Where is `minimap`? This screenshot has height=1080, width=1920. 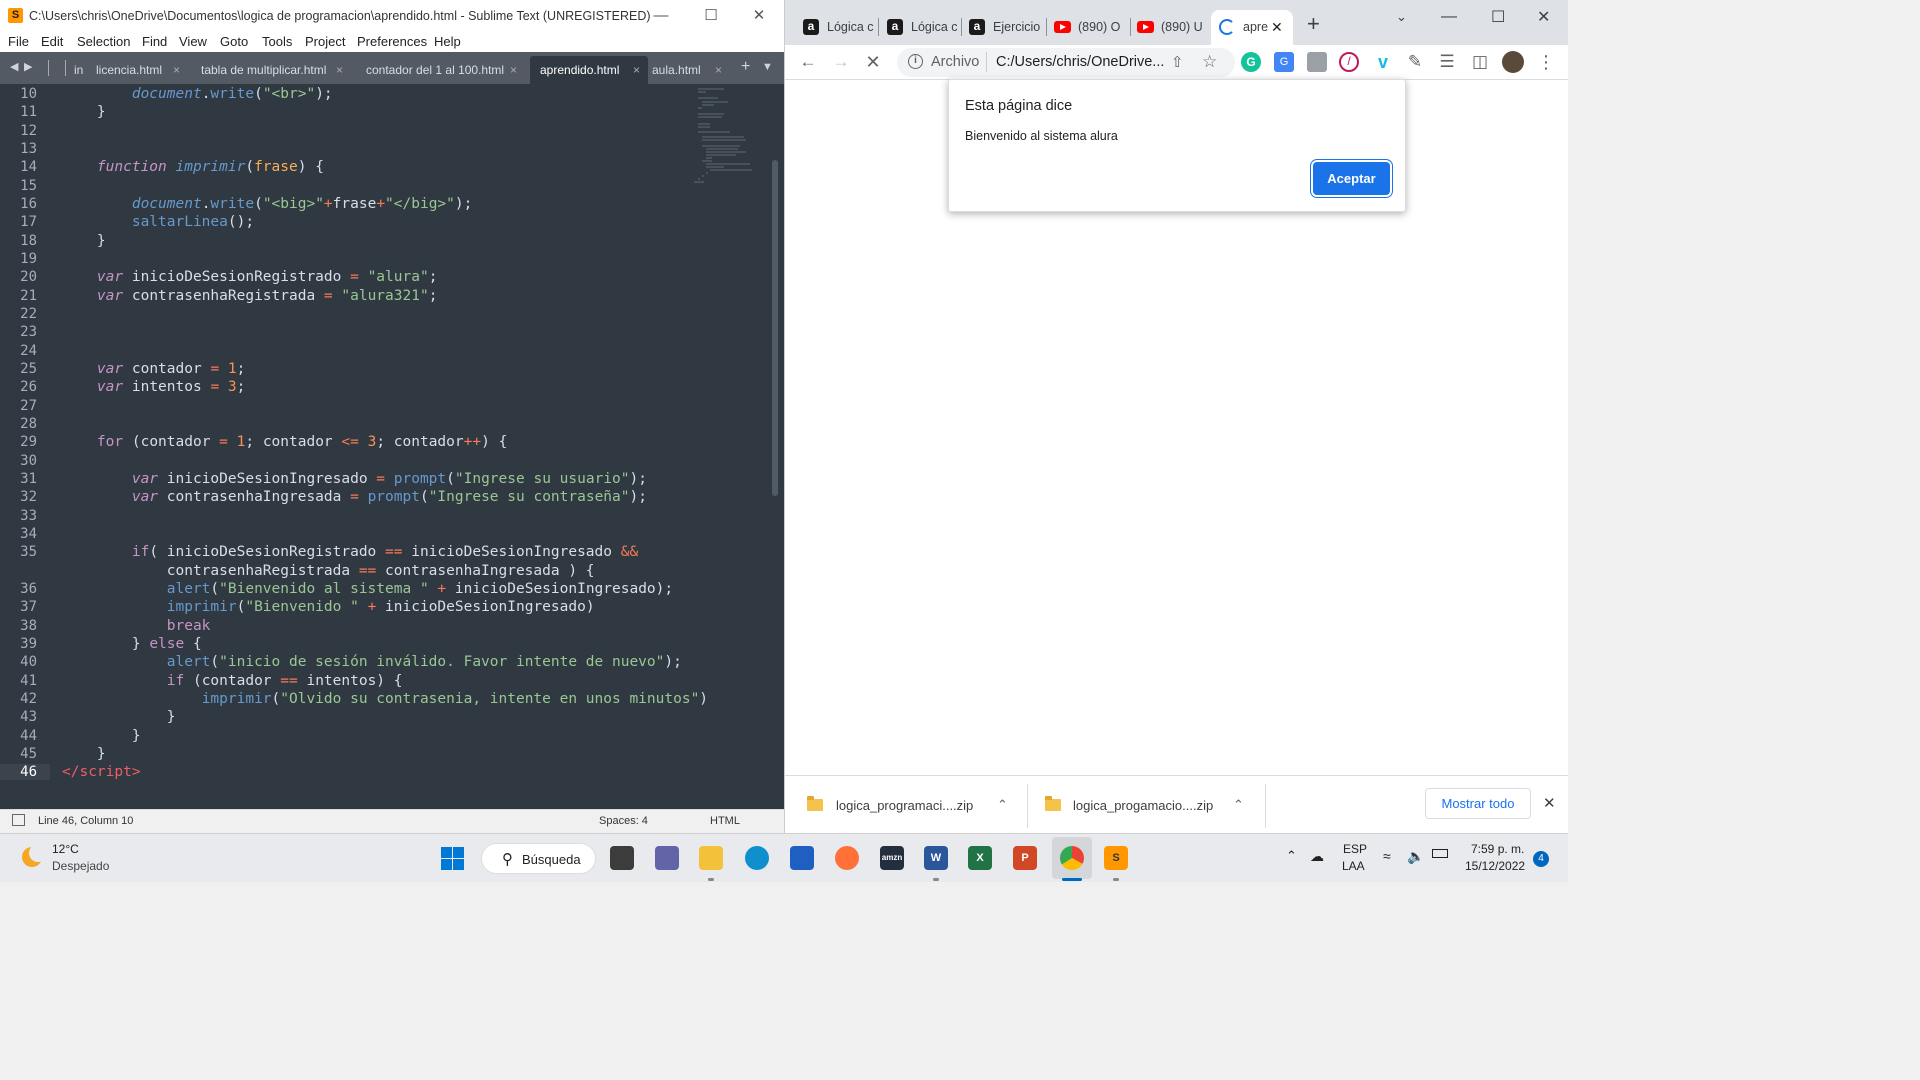
minimap is located at coordinates (729, 136).